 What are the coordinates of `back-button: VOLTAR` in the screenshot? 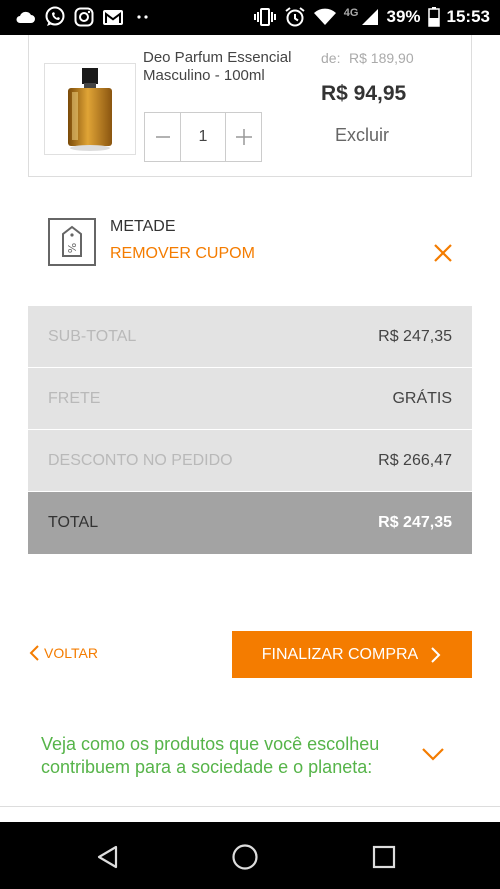 It's located at (63, 653).